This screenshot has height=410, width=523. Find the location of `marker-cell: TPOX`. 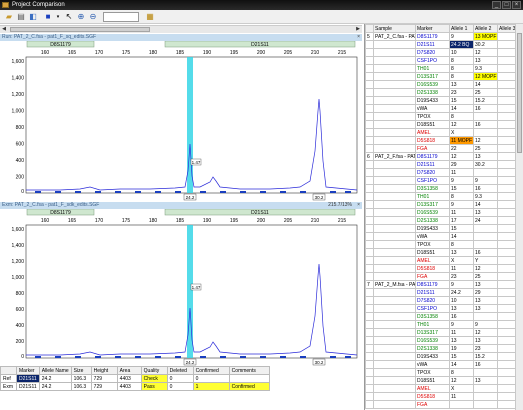

marker-cell: TPOX is located at coordinates (432, 372).